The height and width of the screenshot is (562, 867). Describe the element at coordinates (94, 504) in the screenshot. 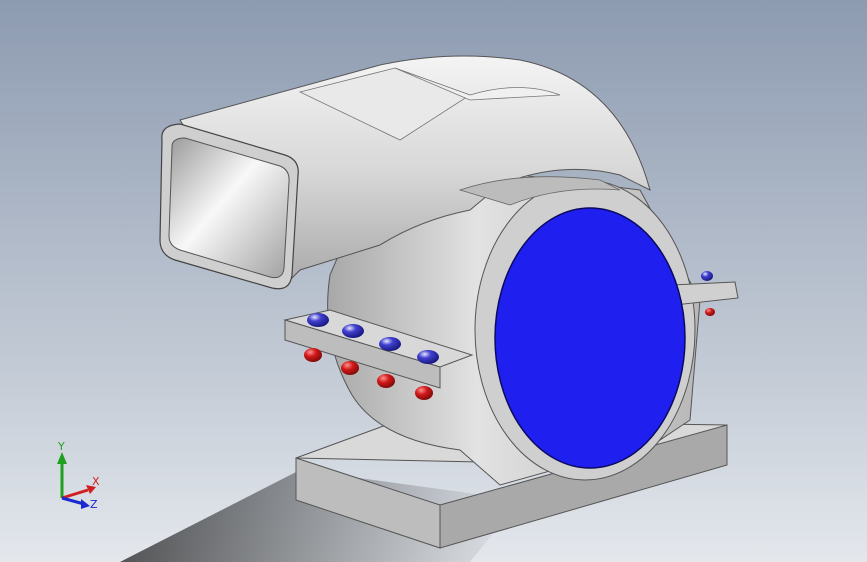

I see `z-axis-label: Z` at that location.